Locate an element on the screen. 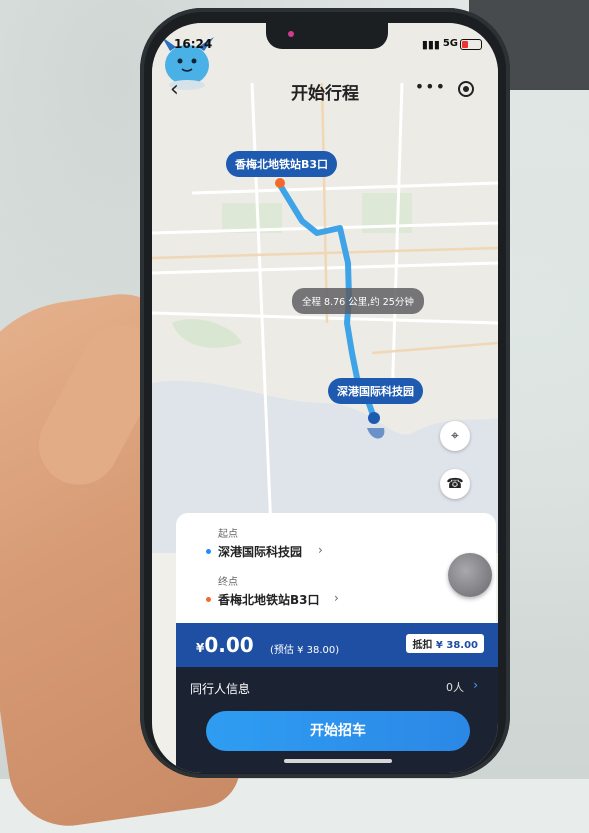 The image size is (589, 833). locate-button: ⌖ is located at coordinates (455, 436).